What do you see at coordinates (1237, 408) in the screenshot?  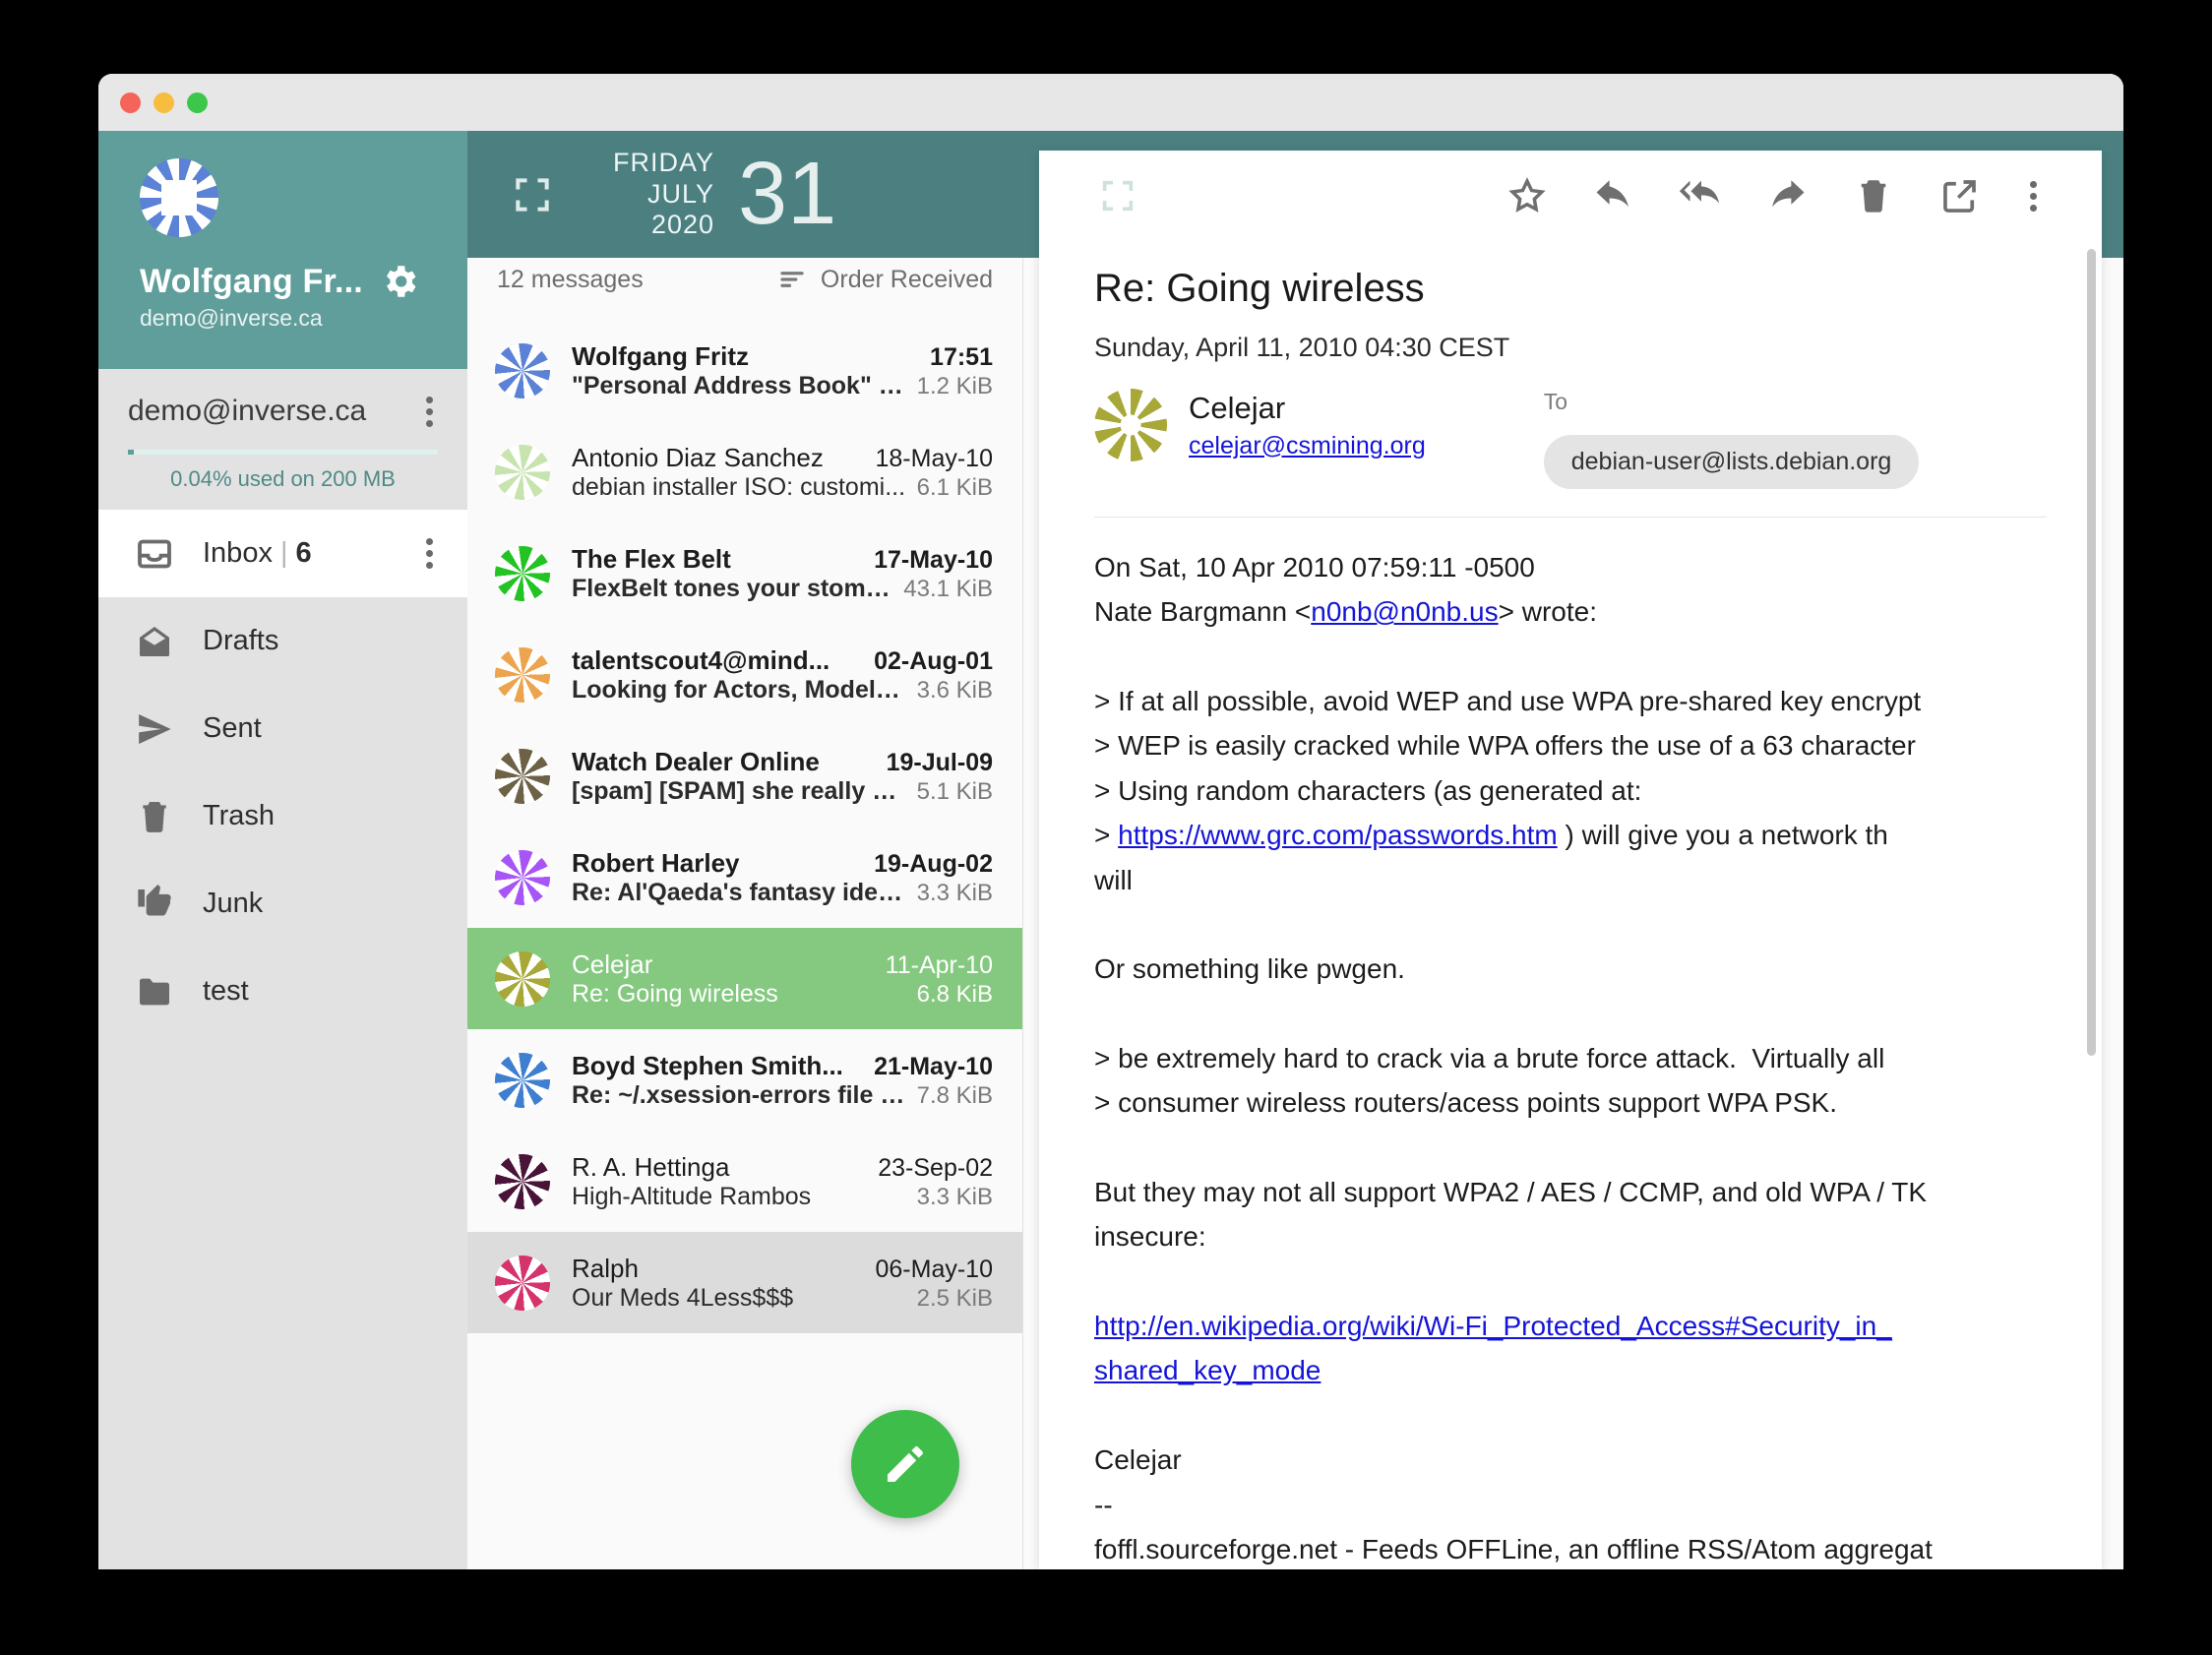 I see `sender-name: Celejar` at bounding box center [1237, 408].